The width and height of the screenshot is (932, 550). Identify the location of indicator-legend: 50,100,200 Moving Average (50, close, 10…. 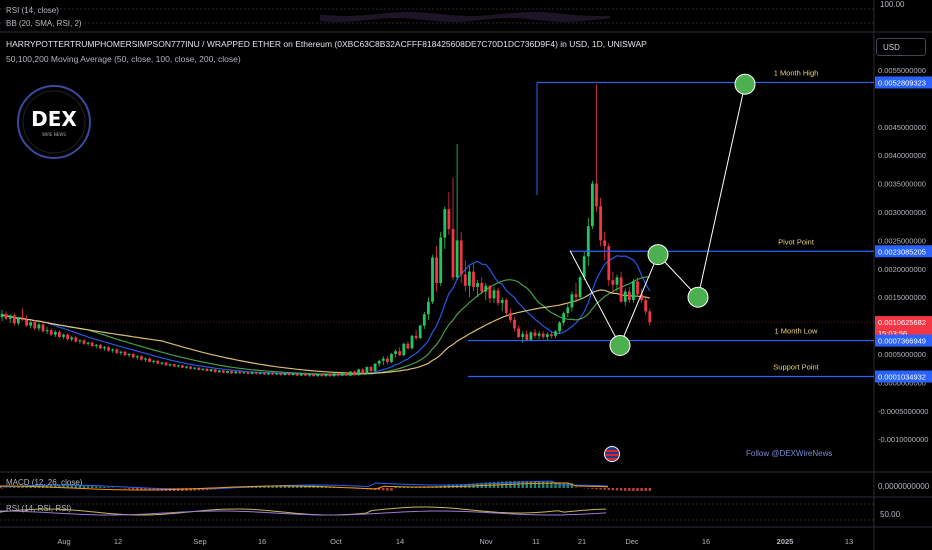
(123, 59).